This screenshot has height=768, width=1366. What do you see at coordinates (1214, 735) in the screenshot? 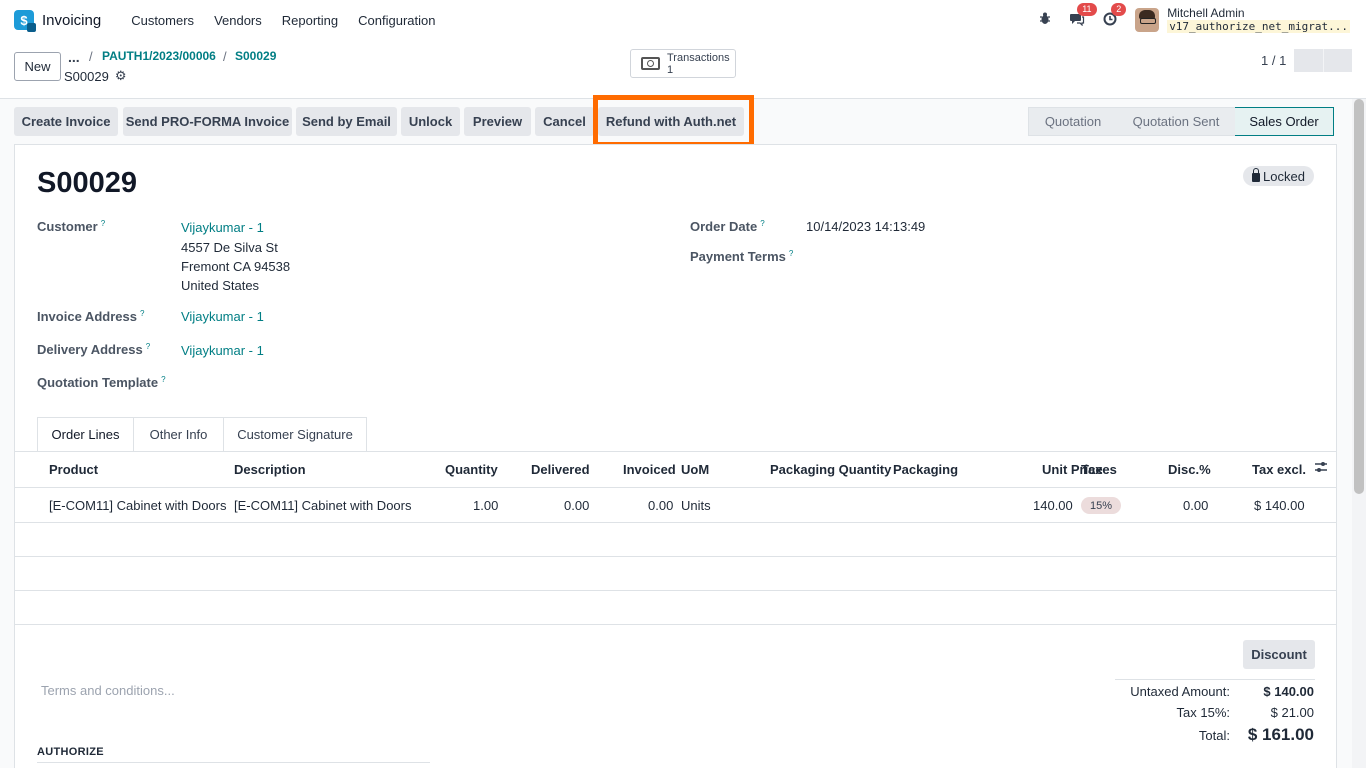
I see `total-label: Total:` at bounding box center [1214, 735].